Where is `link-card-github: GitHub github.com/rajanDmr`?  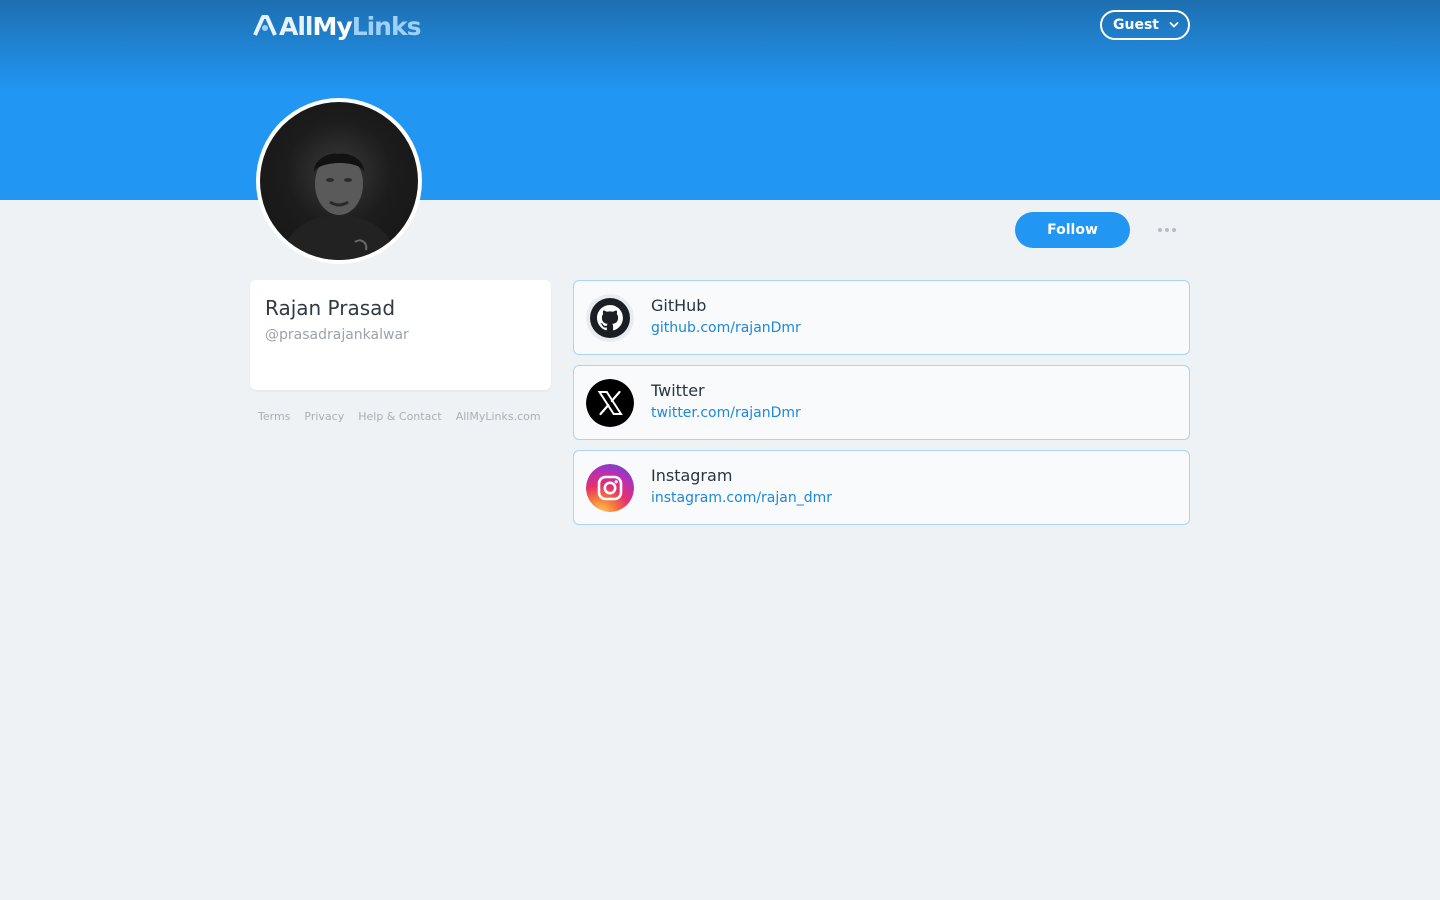 link-card-github: GitHub github.com/rajanDmr is located at coordinates (881, 317).